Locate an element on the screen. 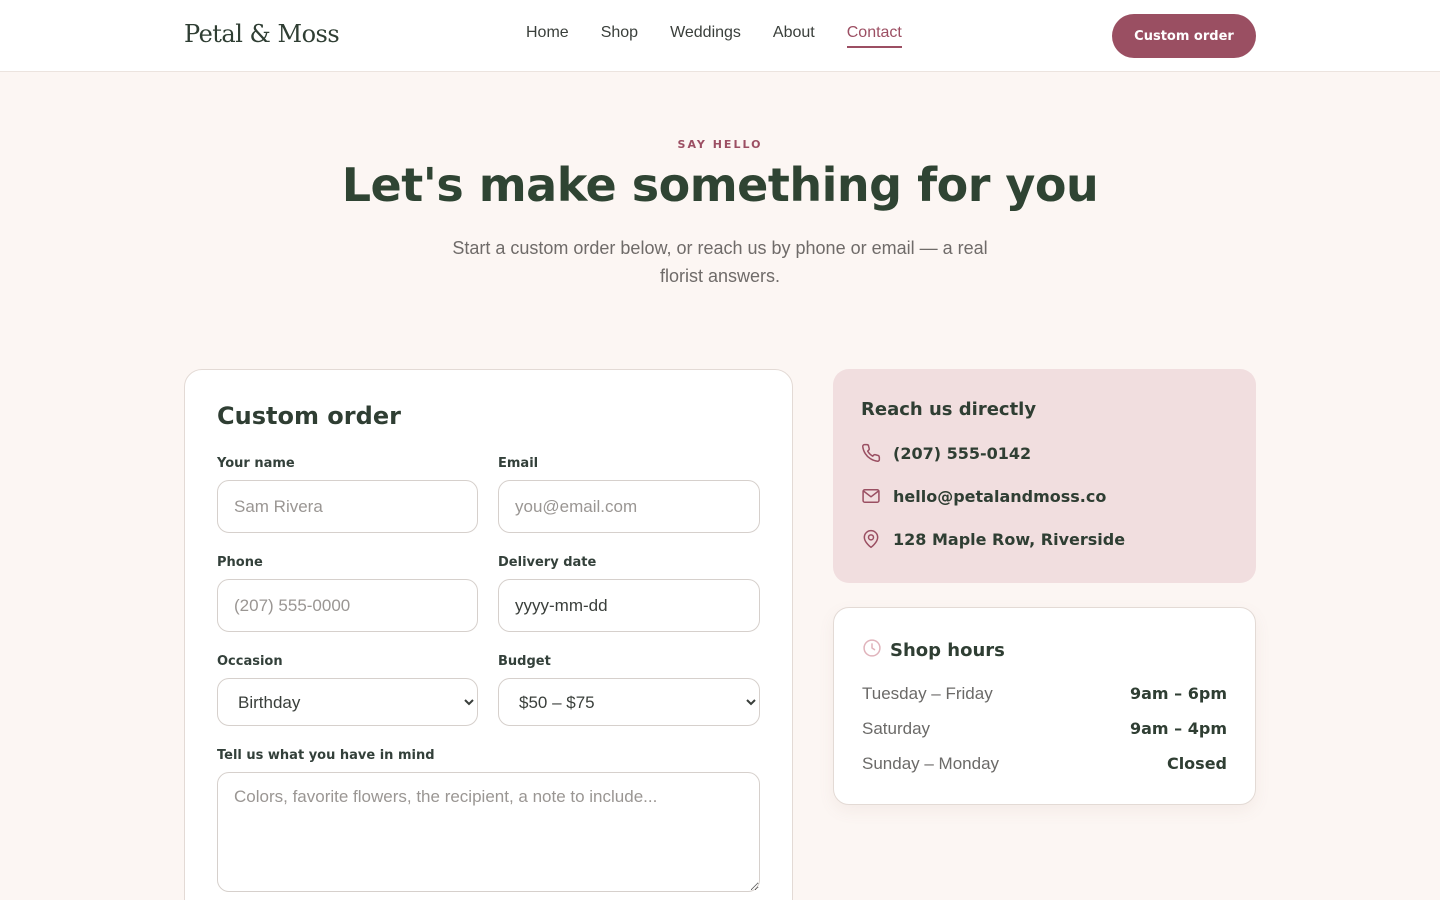 This screenshot has height=900, width=1440. main-nav: Home Shop Weddings About Contact is located at coordinates (714, 36).